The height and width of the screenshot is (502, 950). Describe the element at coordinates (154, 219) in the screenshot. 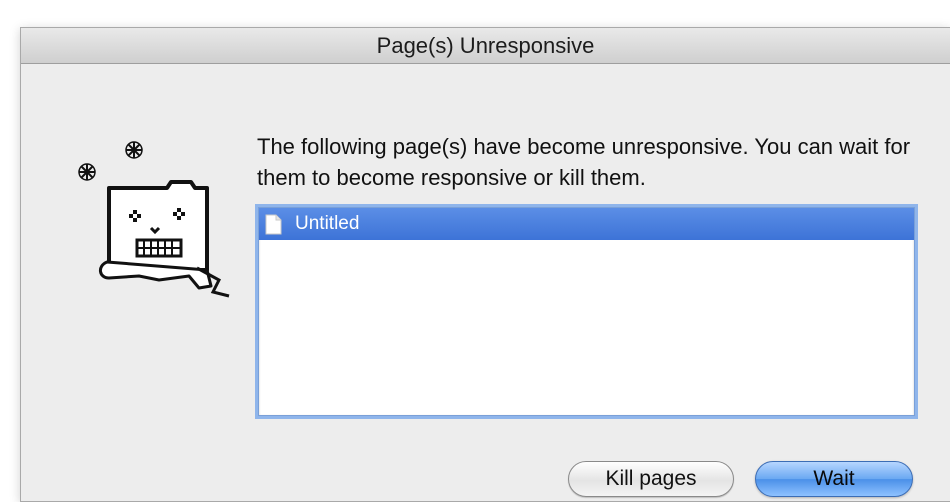

I see `frozen-tab-mascot-icon` at that location.